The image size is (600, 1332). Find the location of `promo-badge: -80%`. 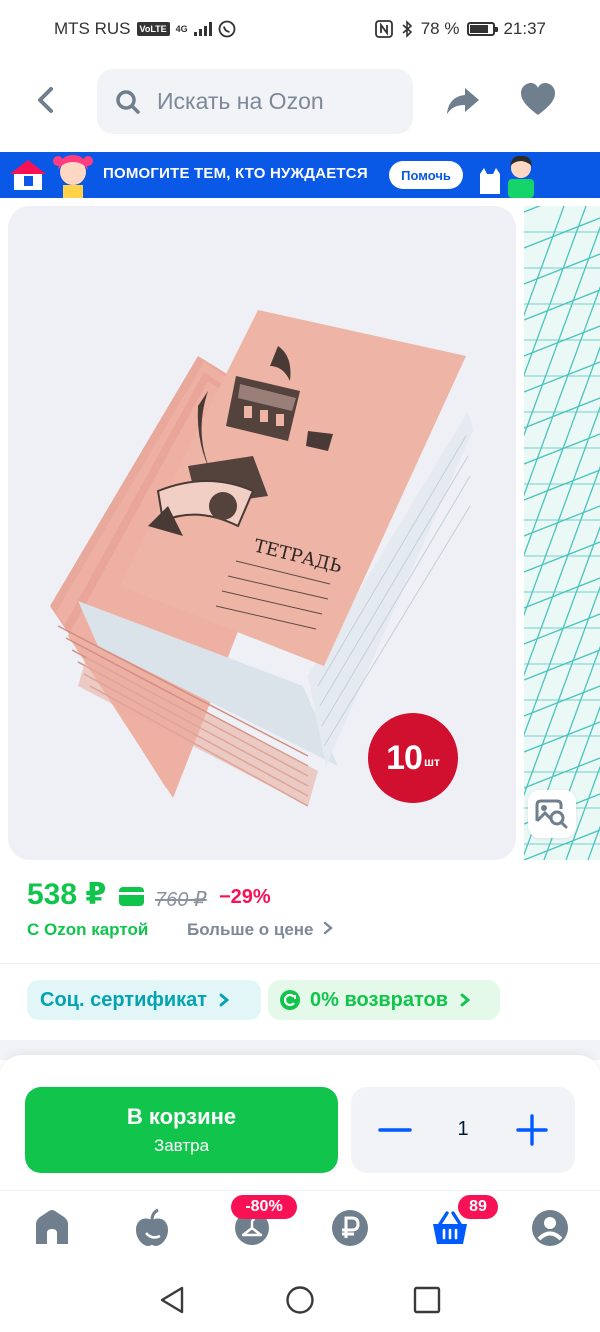

promo-badge: -80% is located at coordinates (264, 1207).